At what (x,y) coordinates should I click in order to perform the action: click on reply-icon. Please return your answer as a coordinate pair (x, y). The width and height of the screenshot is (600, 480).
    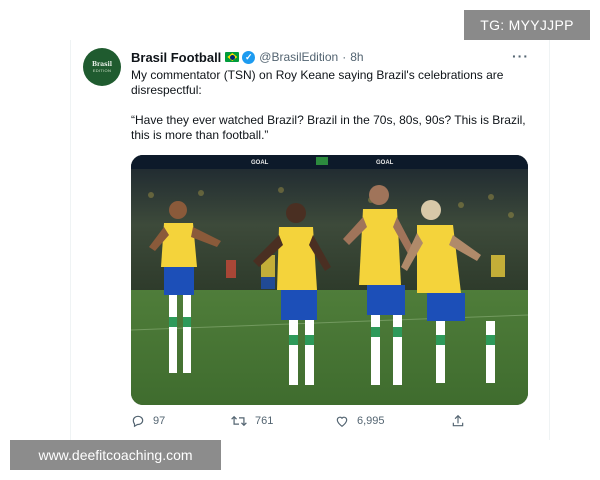
    Looking at the image, I should click on (138, 421).